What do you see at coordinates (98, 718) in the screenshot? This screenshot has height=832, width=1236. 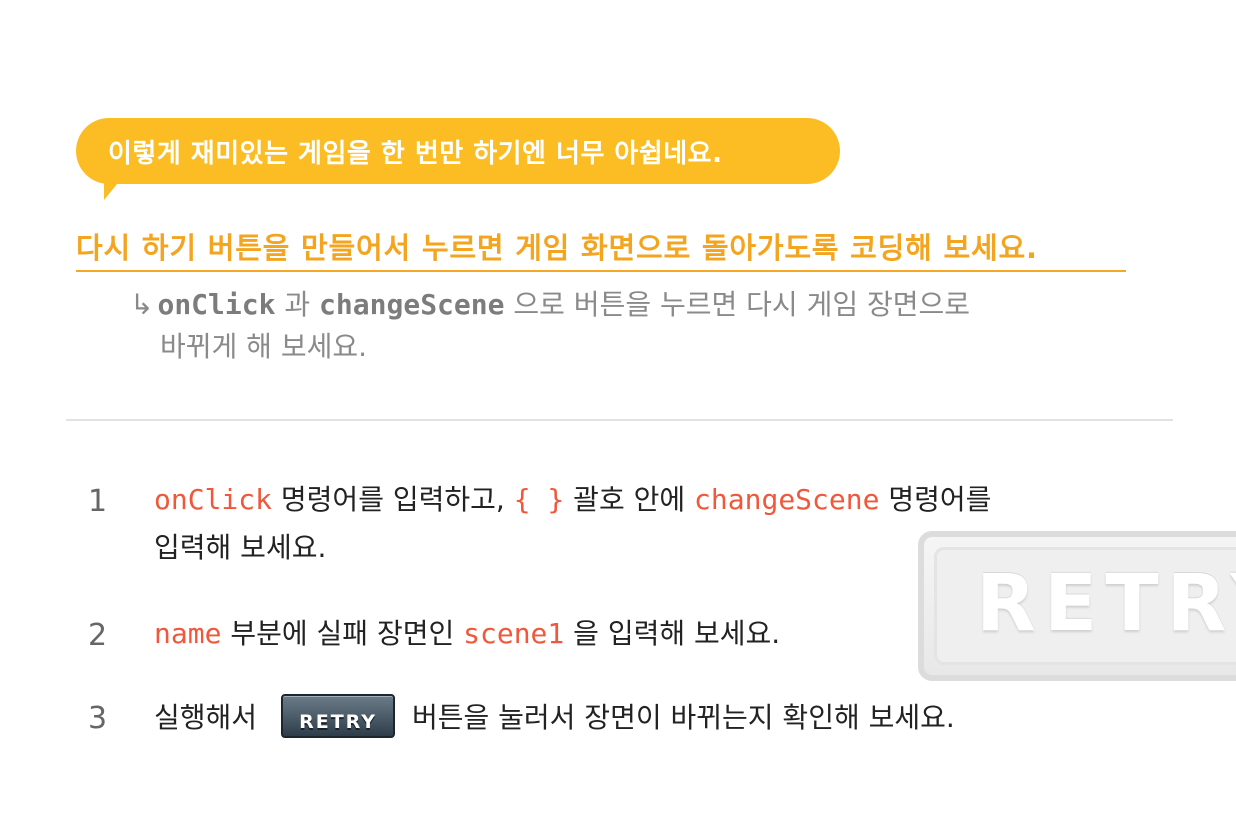 I see `step-3-number: 3` at bounding box center [98, 718].